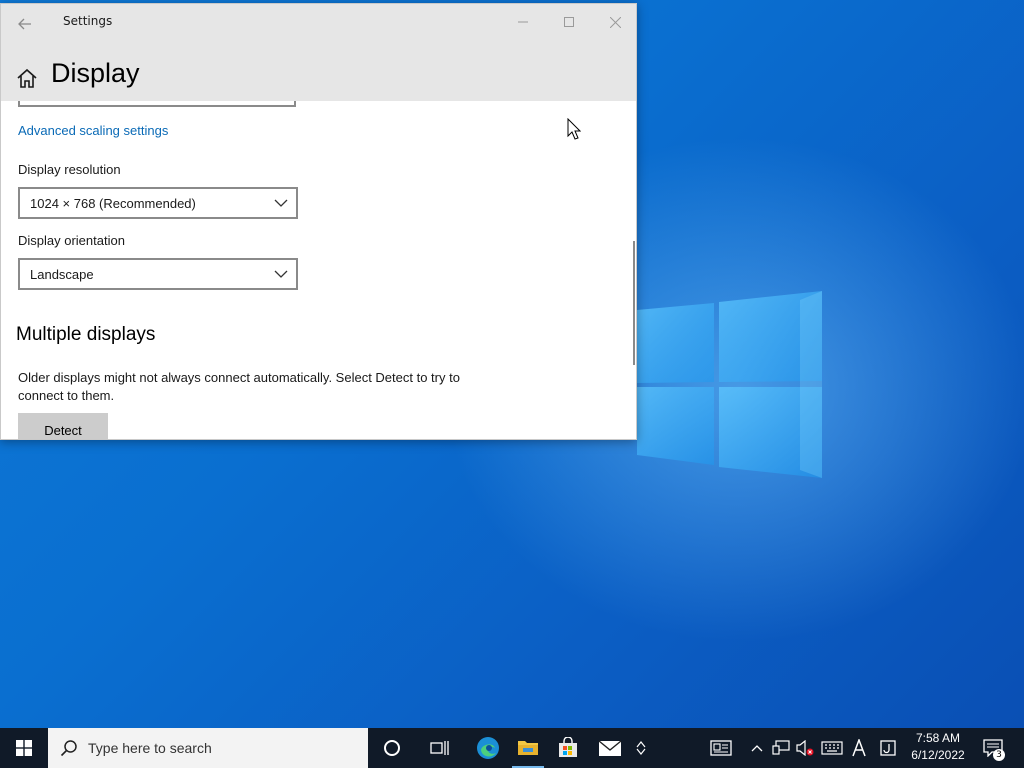 The image size is (1024, 768). Describe the element at coordinates (62, 274) in the screenshot. I see `orientation-value: Landscape` at that location.